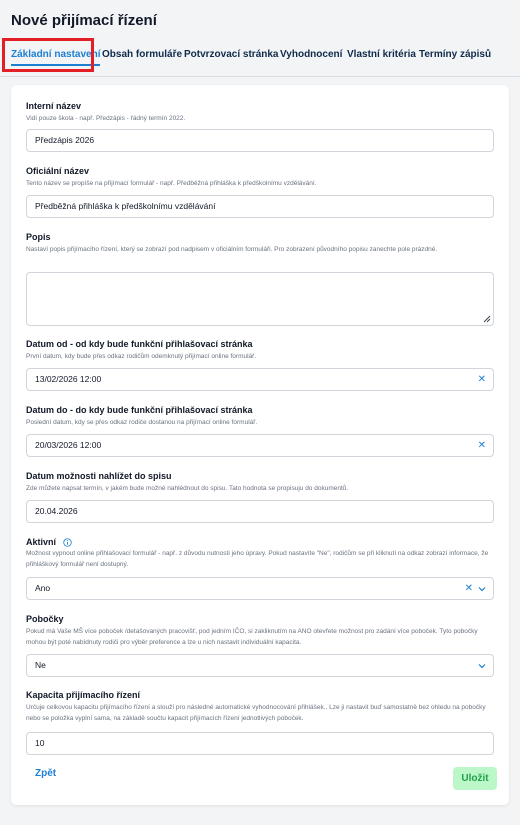 Image resolution: width=520 pixels, height=825 pixels. What do you see at coordinates (58, 171) in the screenshot?
I see `official-name-label: Oficiální název` at bounding box center [58, 171].